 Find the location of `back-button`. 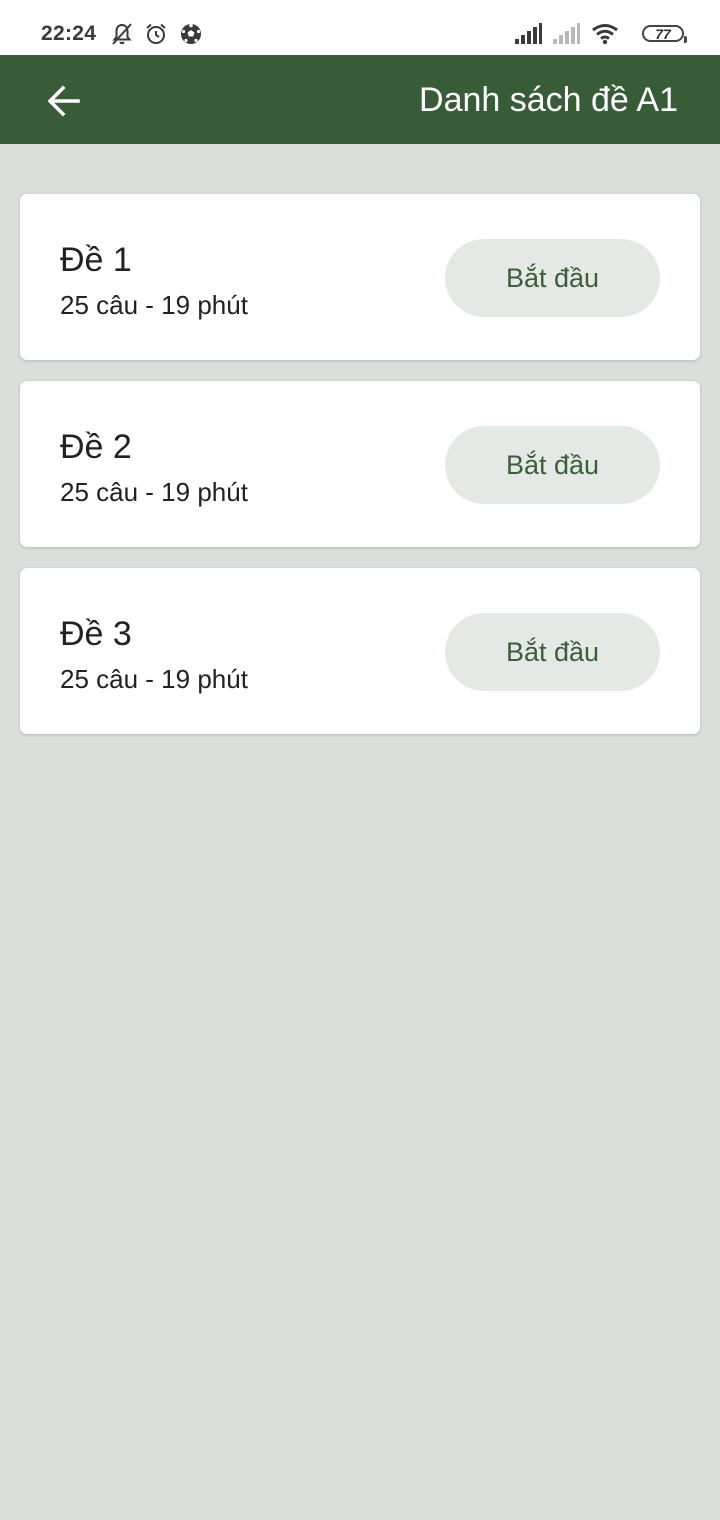

back-button is located at coordinates (64, 101).